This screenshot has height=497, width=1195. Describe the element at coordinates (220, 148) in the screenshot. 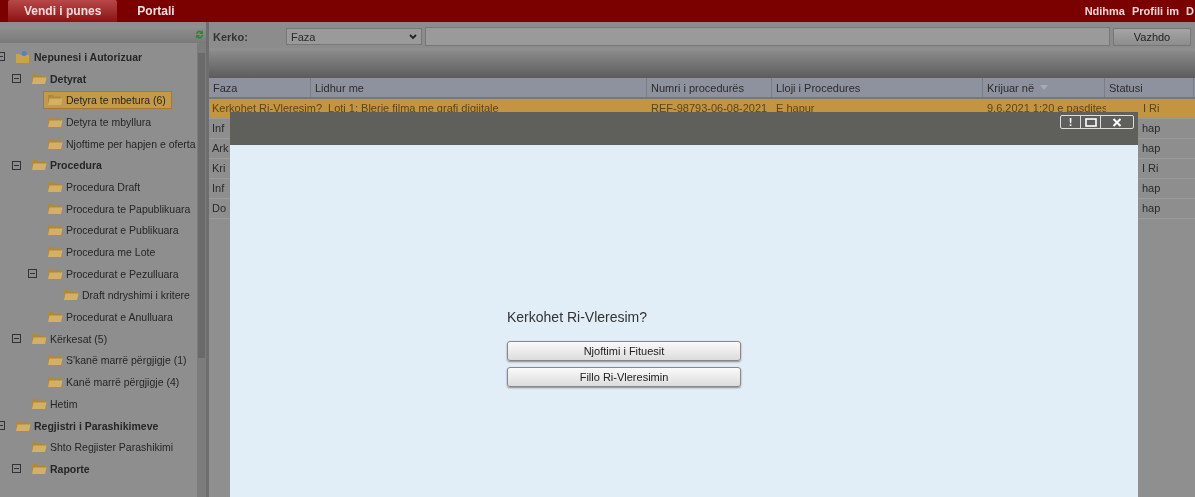

I see `table-cell: Ark` at that location.